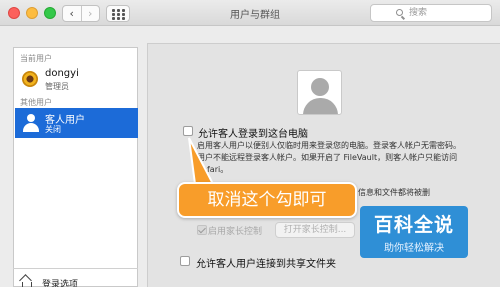 Image resolution: width=500 pixels, height=287 pixels. I want to click on sunflower-avatar-icon, so click(30, 79).